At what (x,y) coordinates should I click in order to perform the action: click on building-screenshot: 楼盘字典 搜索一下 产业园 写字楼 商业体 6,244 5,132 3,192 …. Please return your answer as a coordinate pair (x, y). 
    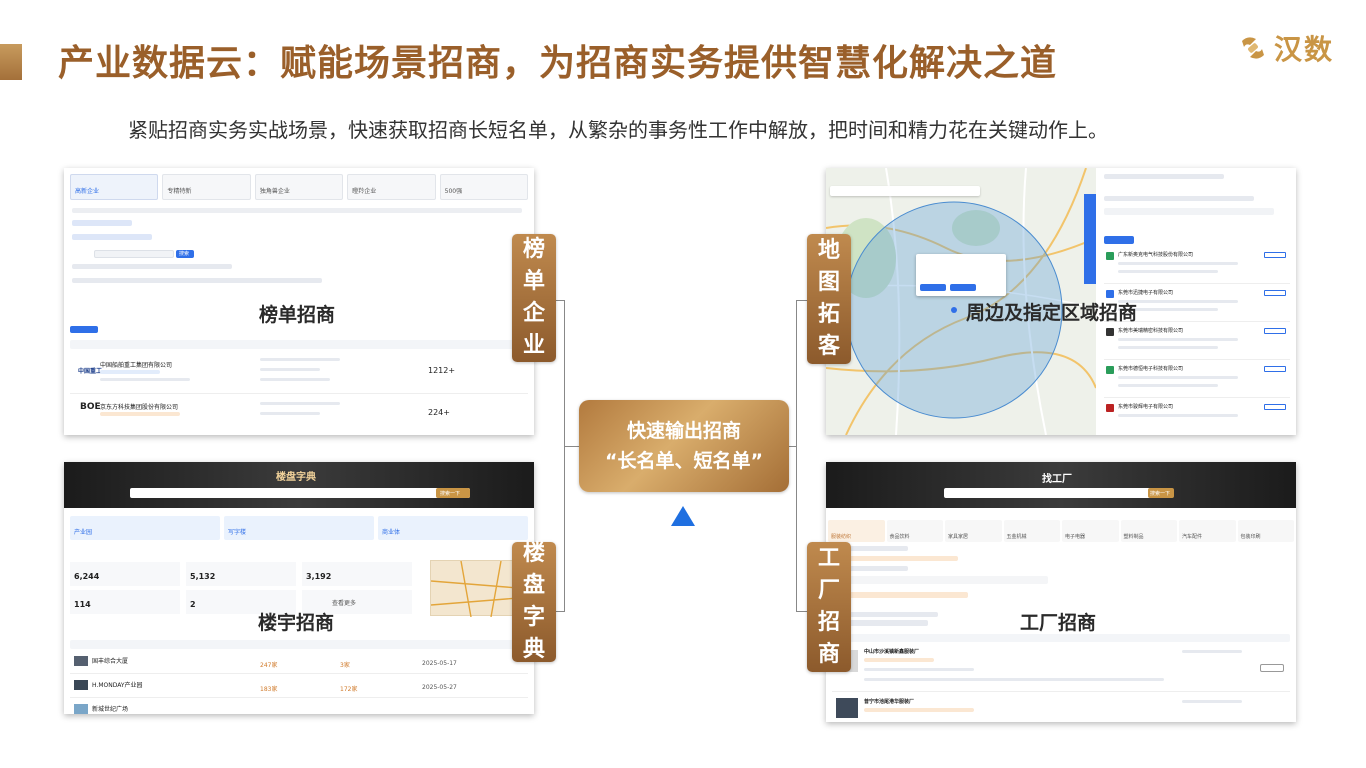
    Looking at the image, I should click on (299, 588).